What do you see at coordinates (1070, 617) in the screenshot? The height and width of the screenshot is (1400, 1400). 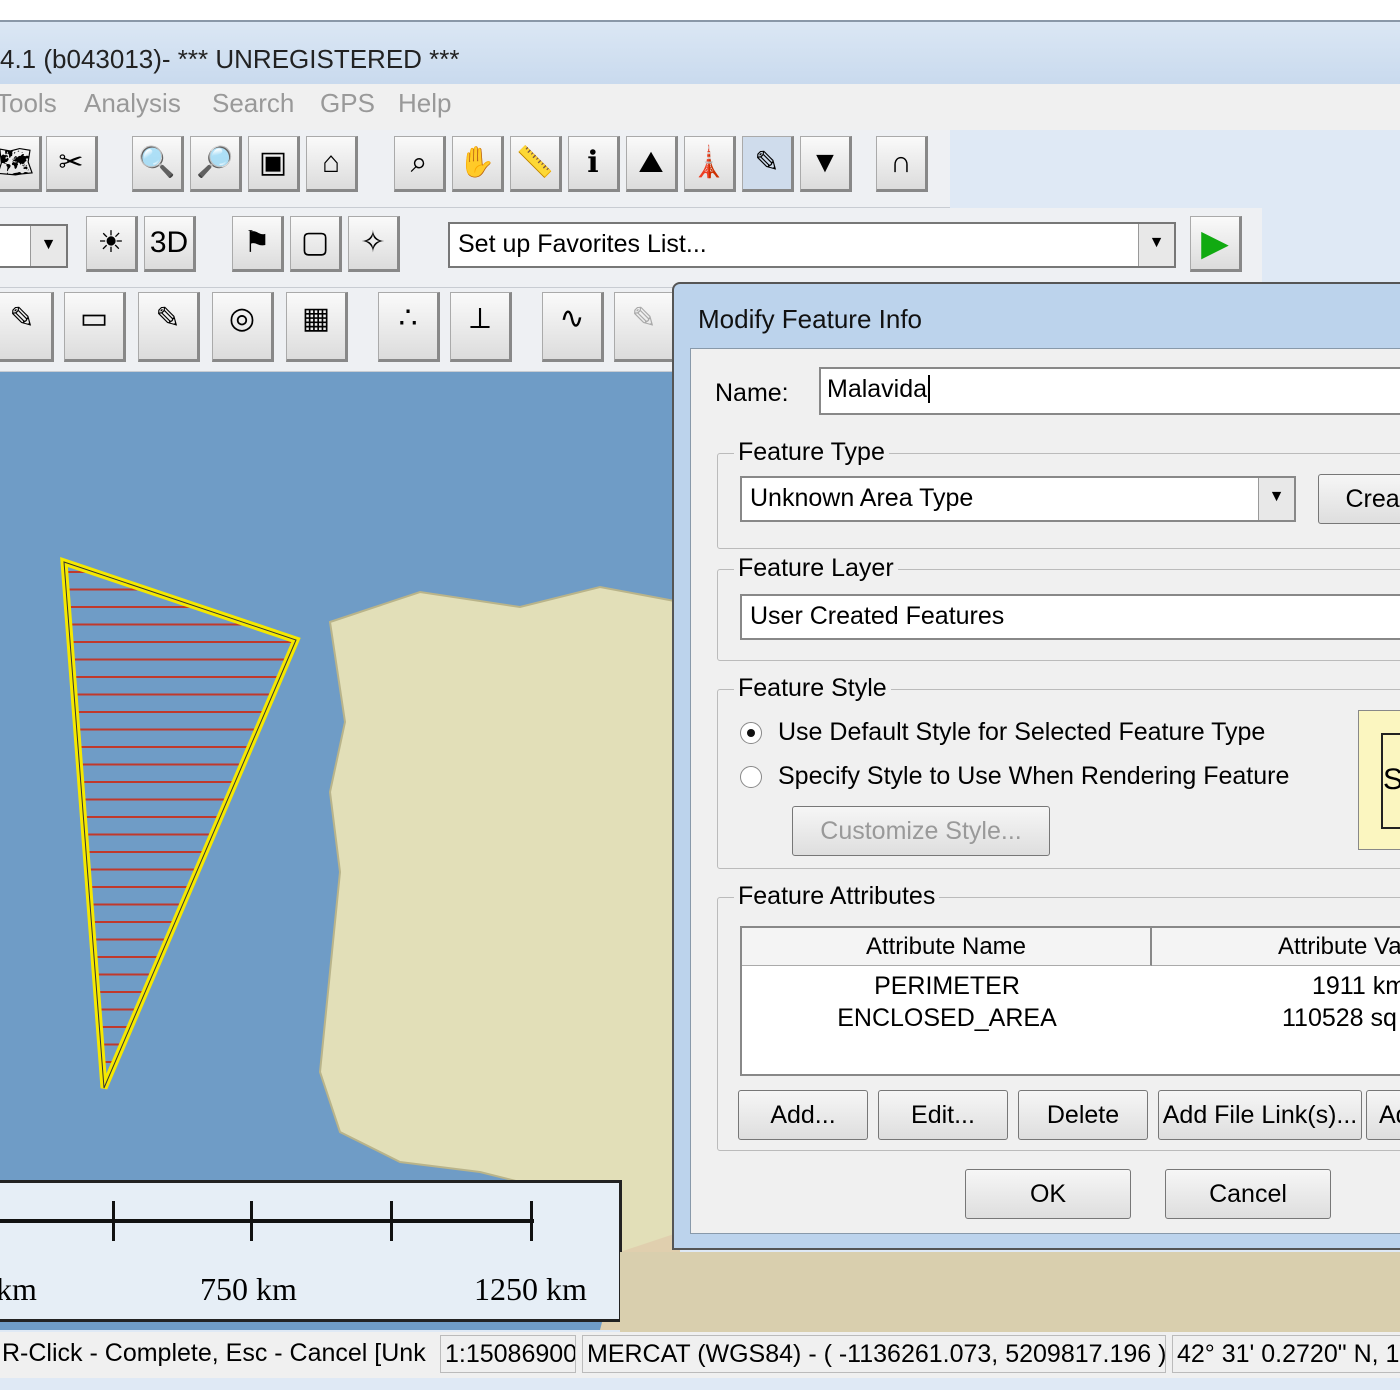 I see `feature-layer-select: User Created Features` at bounding box center [1070, 617].